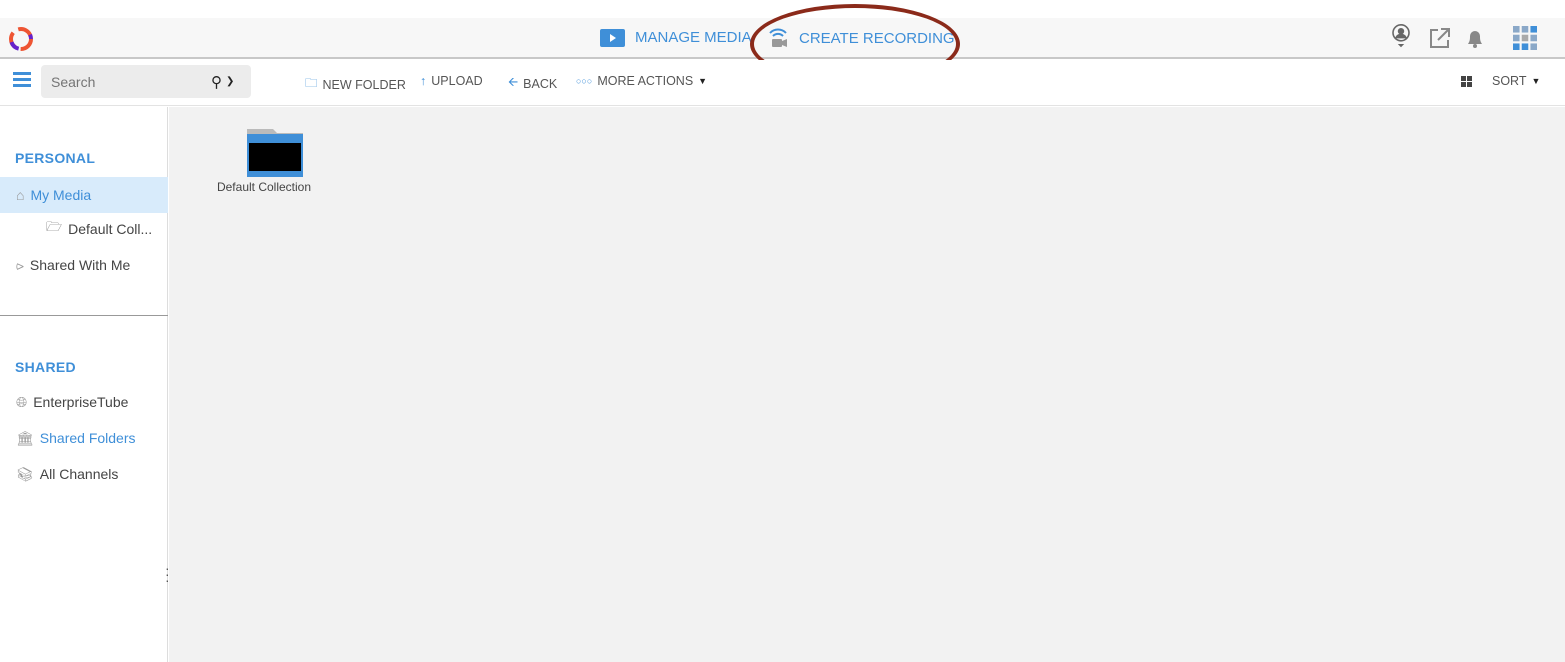 This screenshot has height=662, width=1565. I want to click on new-folder-button: 🗀 NEW FOLDER, so click(355, 84).